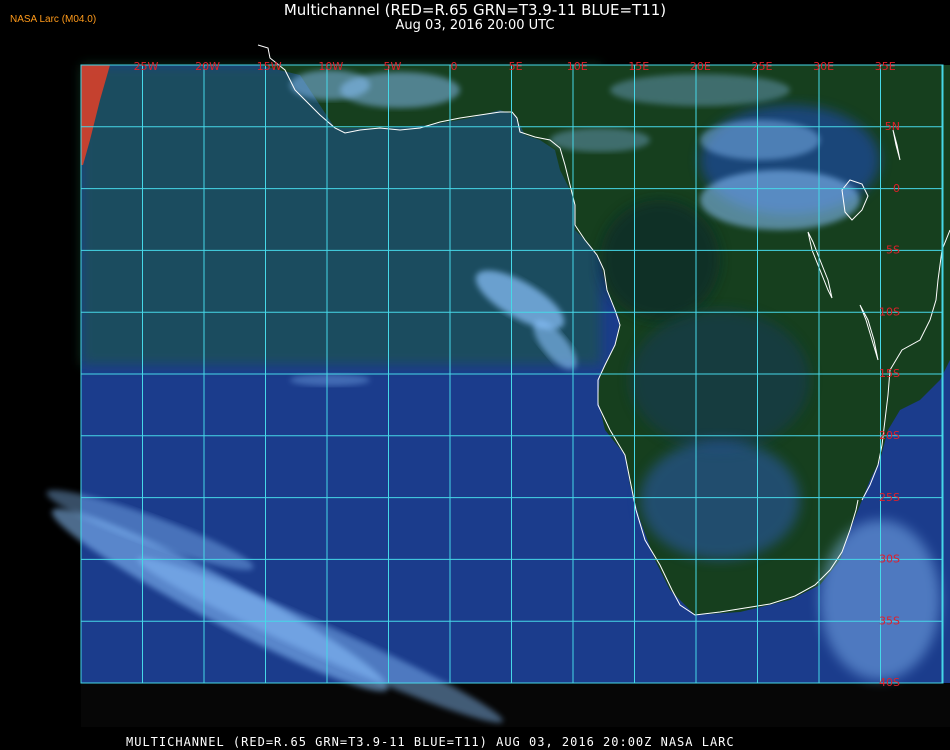  Describe the element at coordinates (700, 66) in the screenshot. I see `longitude-label: 20E` at that location.